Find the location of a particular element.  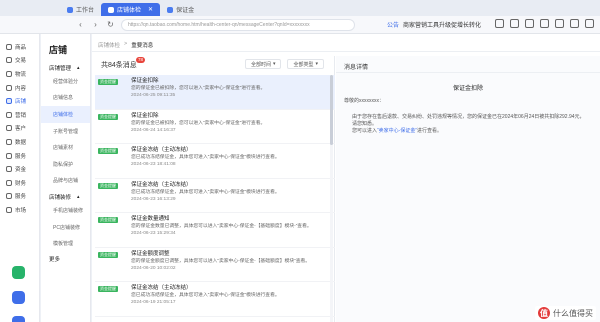

message-time: 2024-06-23 16:13:29 is located at coordinates (153, 199).